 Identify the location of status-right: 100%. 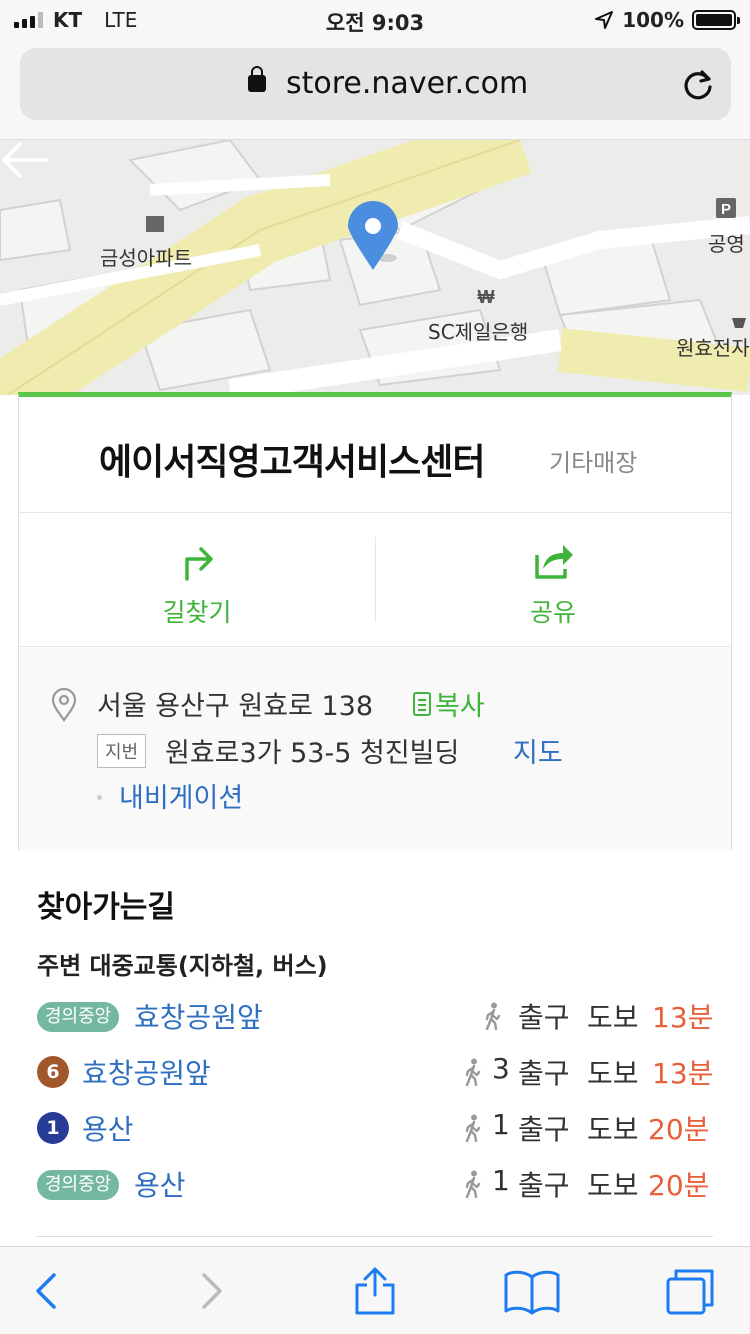
(667, 20).